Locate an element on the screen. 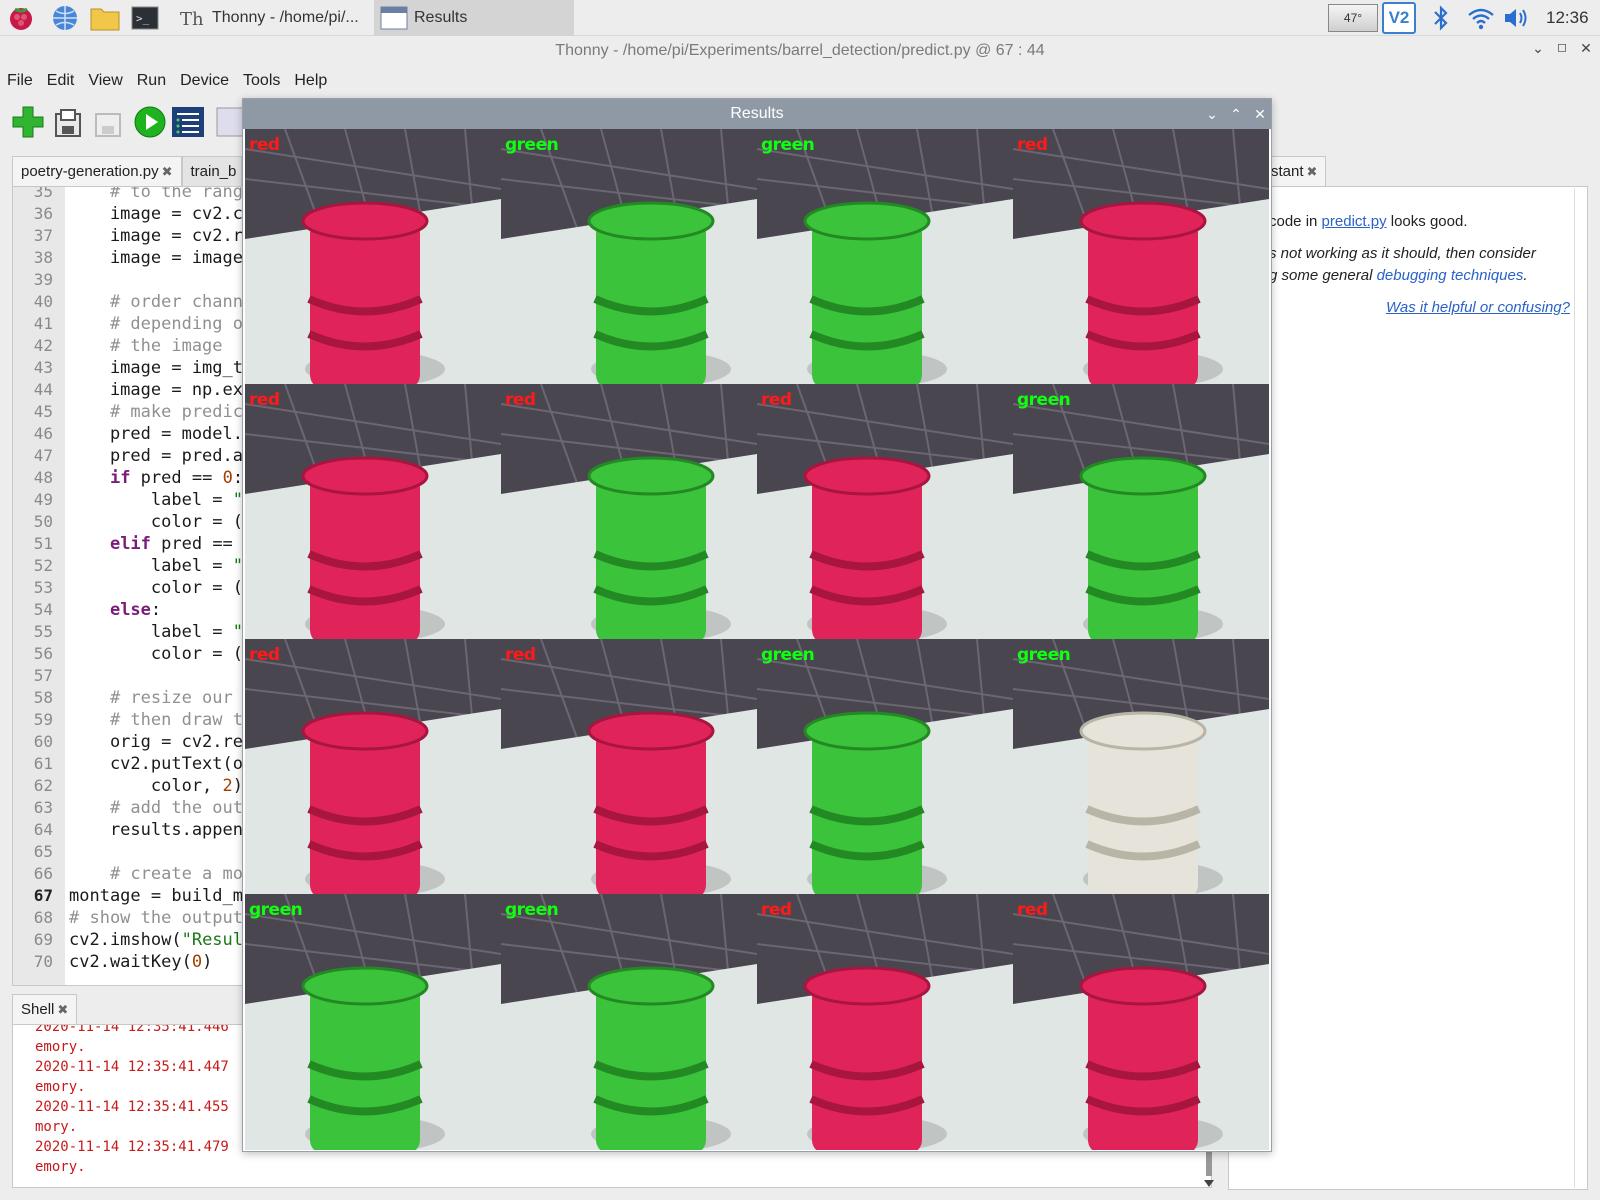 This screenshot has height=1200, width=1600. code-line: 37 image = cv2.re is located at coordinates (130, 237).